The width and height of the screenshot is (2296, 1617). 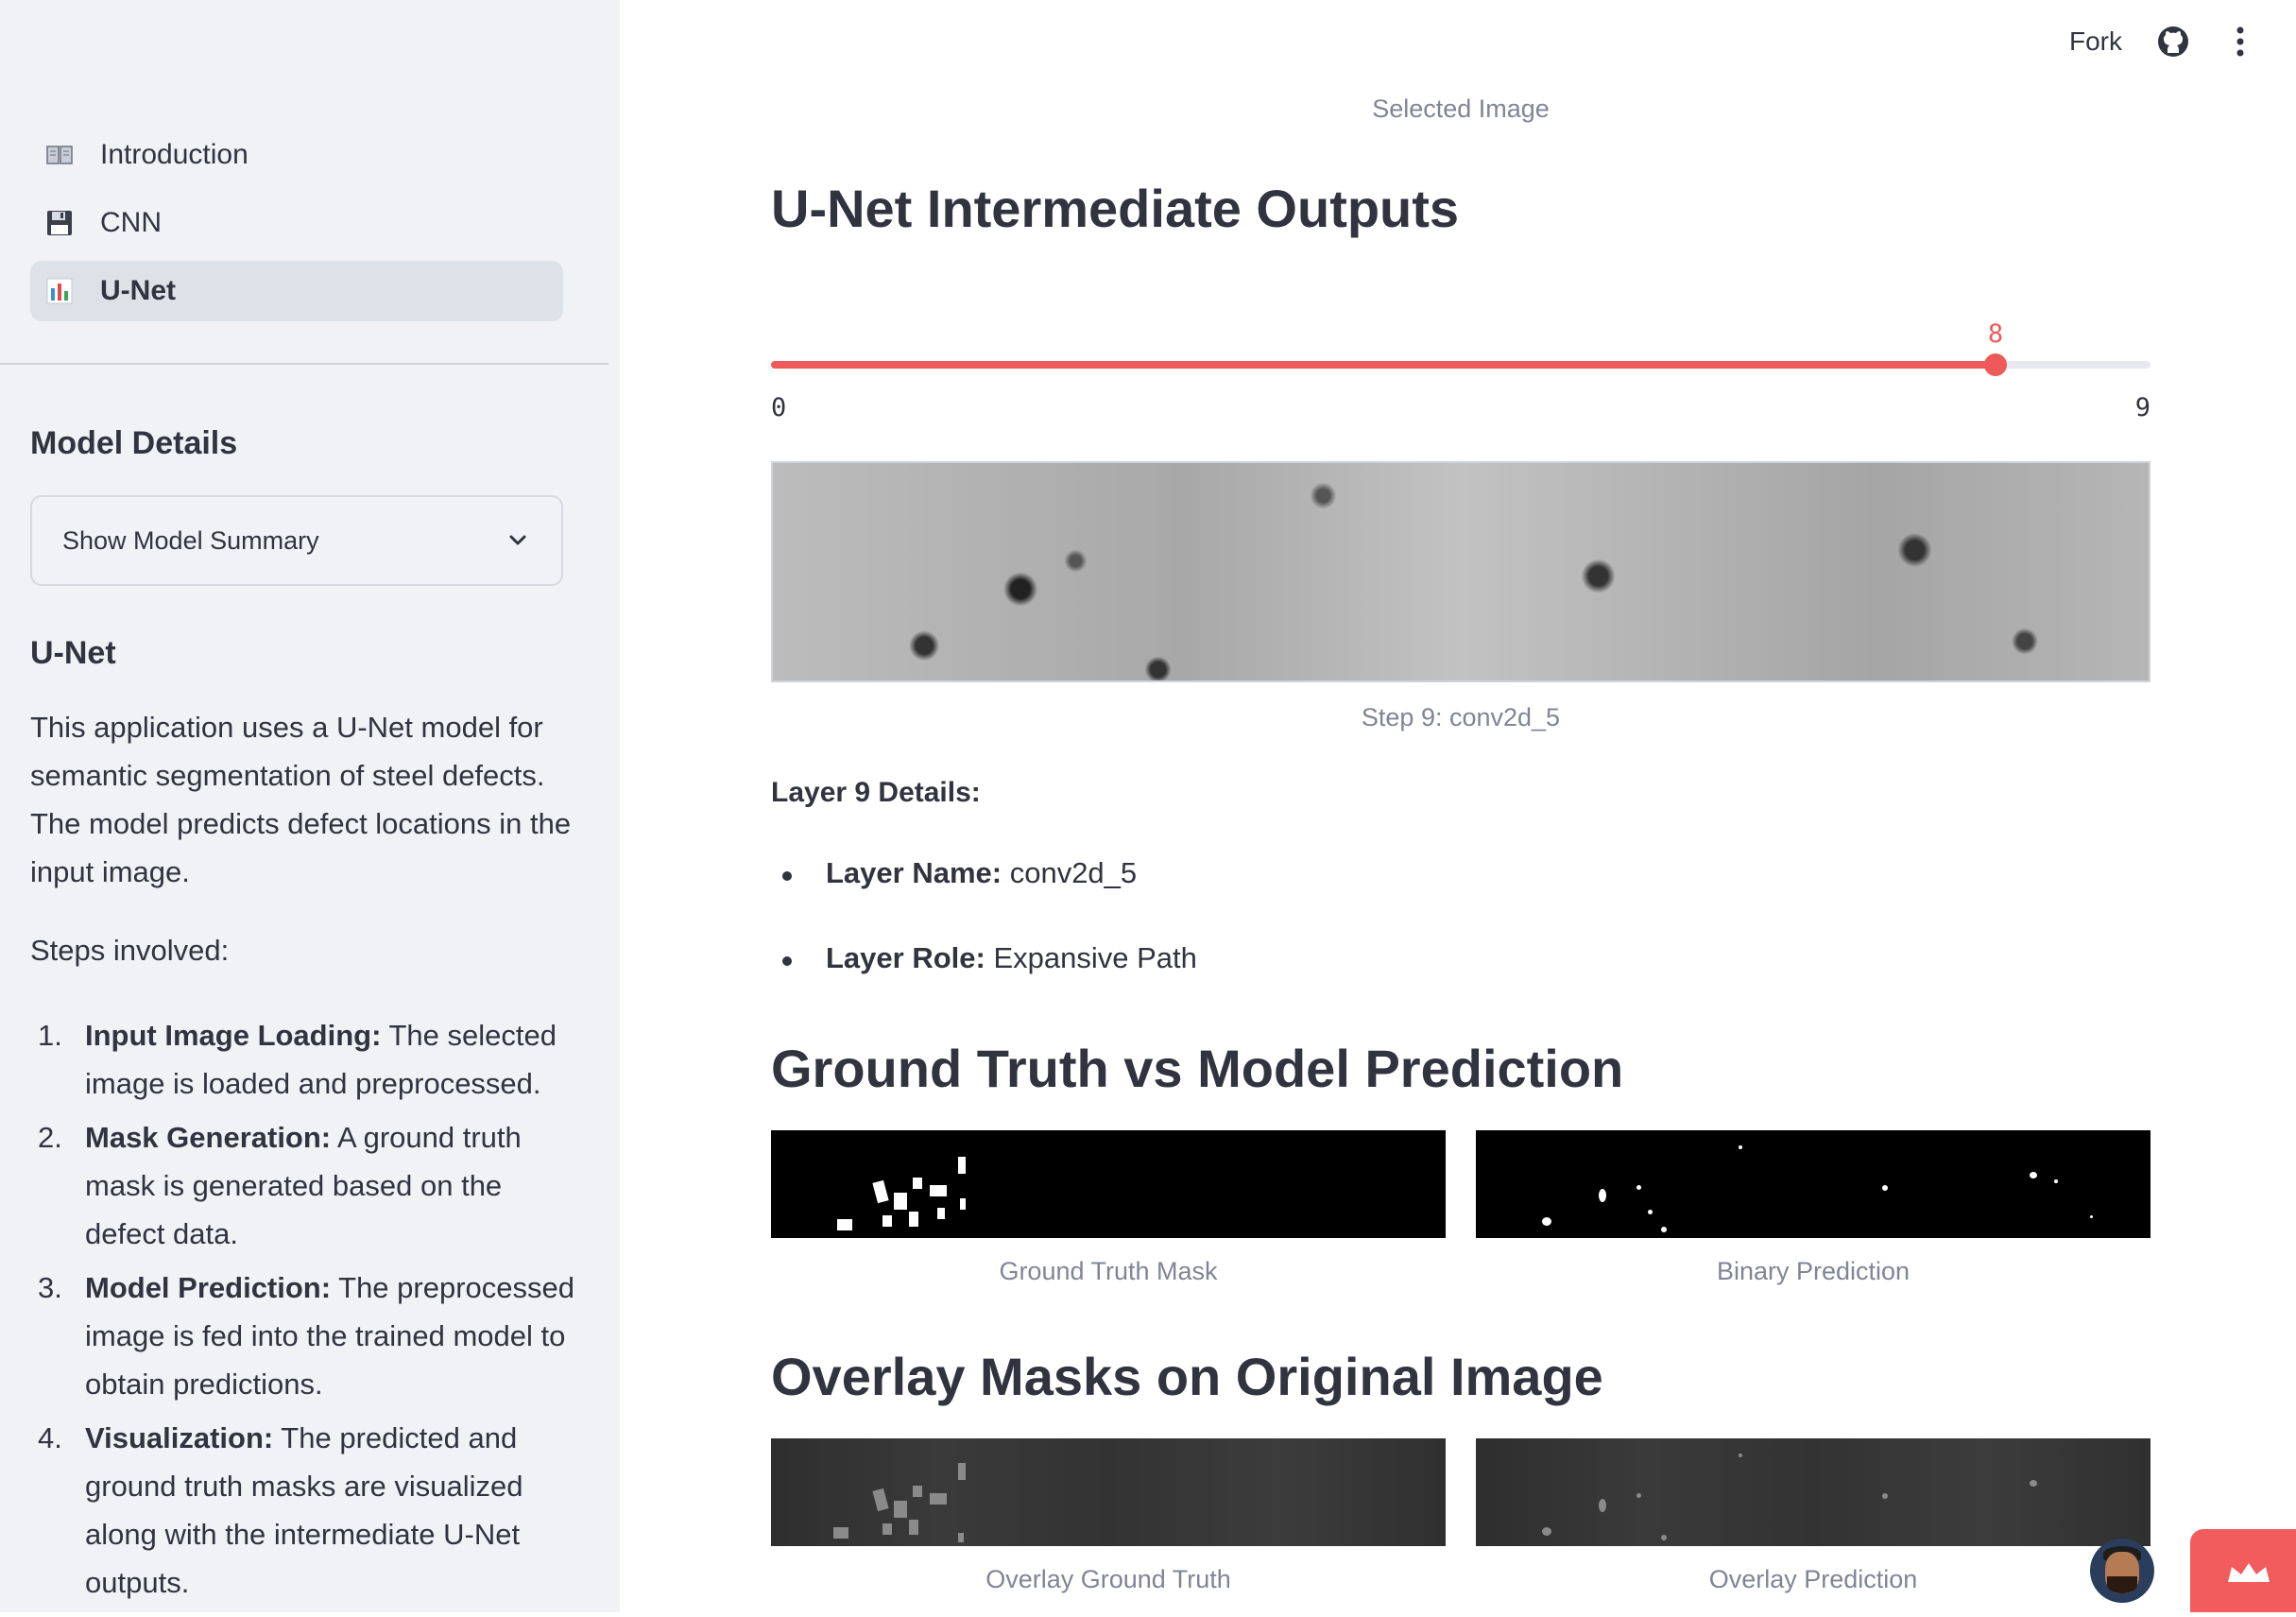 I want to click on crown-icon, so click(x=2249, y=1572).